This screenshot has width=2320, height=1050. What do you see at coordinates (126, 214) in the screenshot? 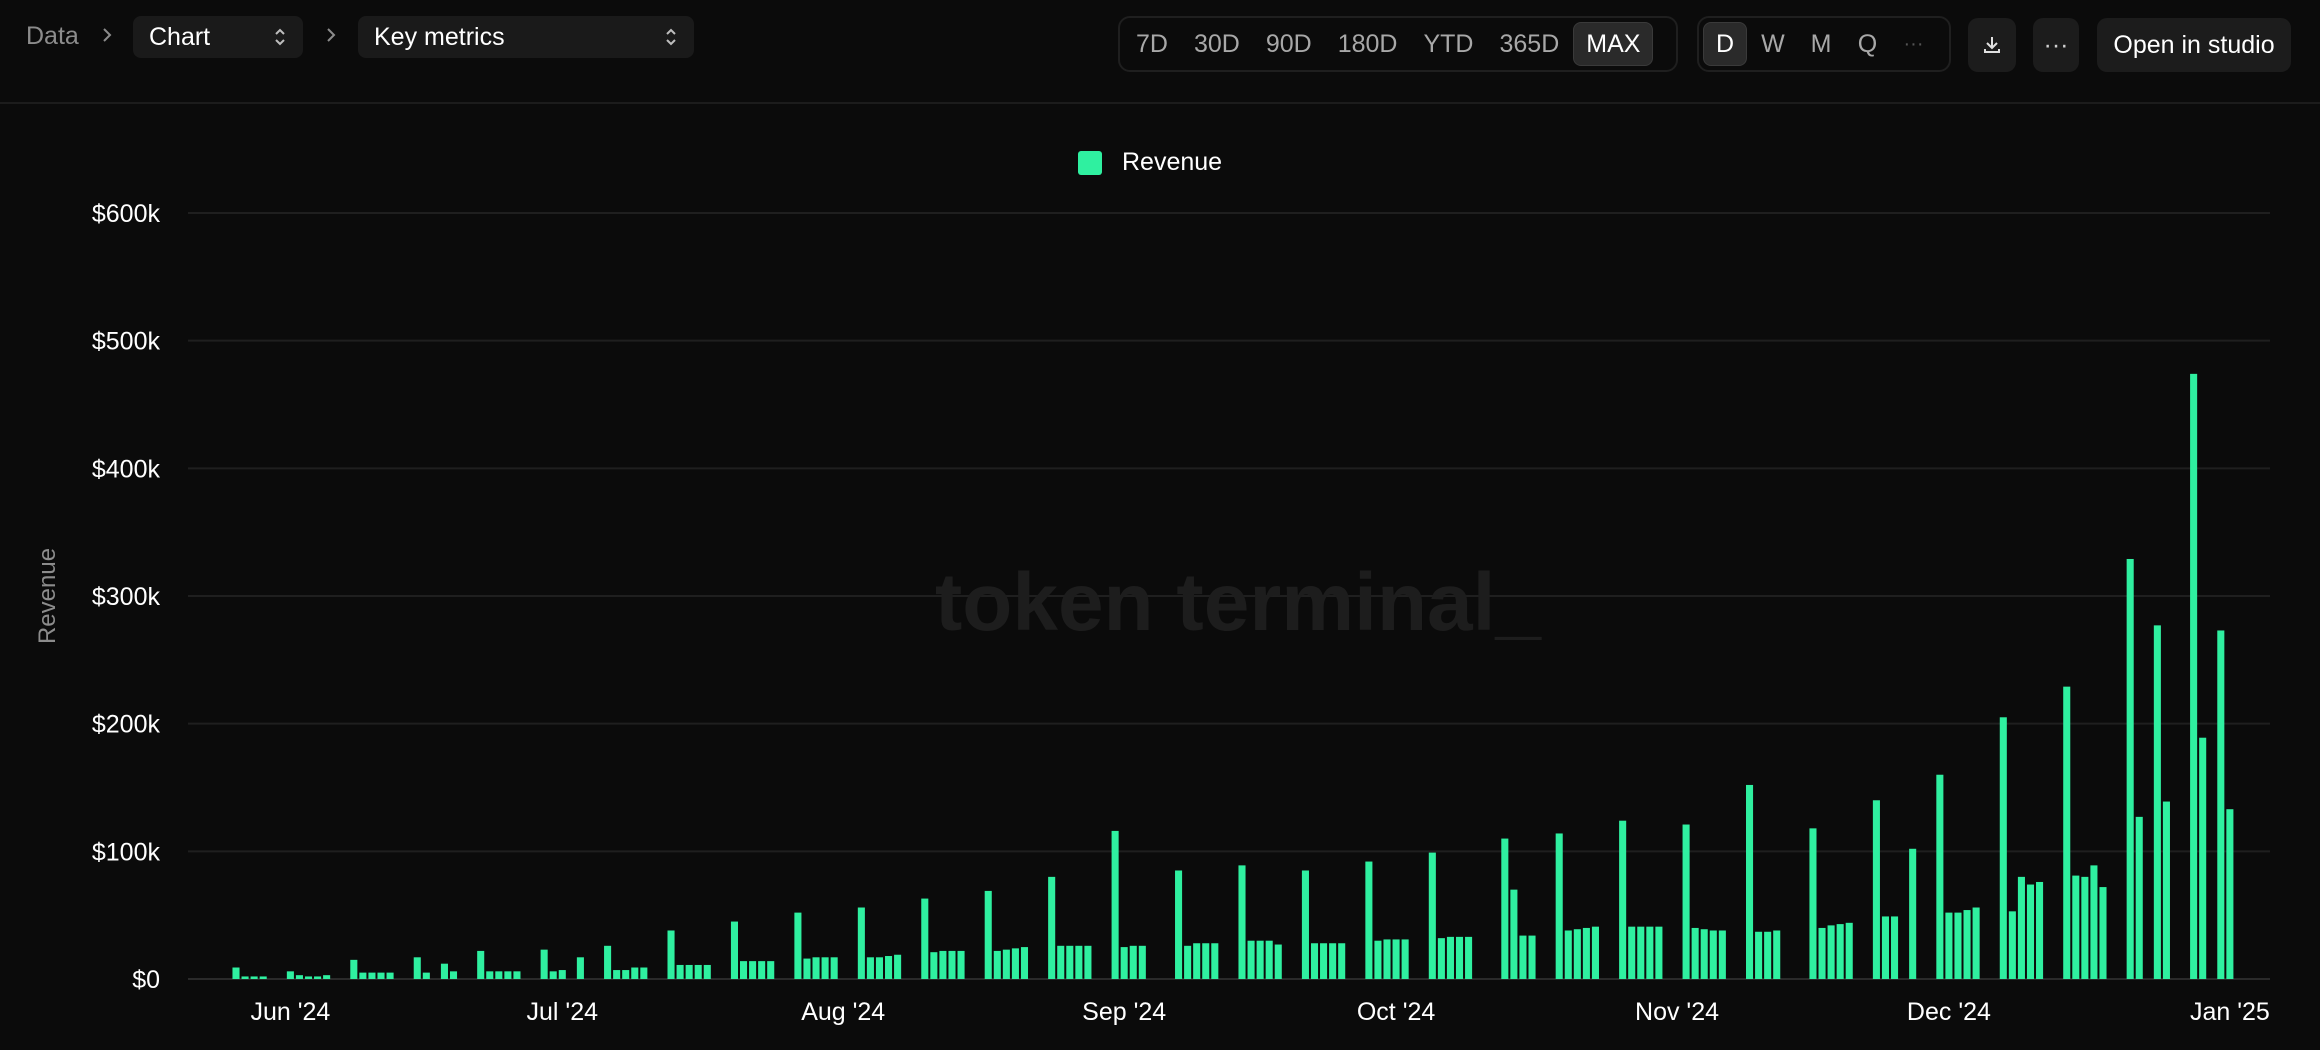
I see `y-tick-label: $600k` at bounding box center [126, 214].